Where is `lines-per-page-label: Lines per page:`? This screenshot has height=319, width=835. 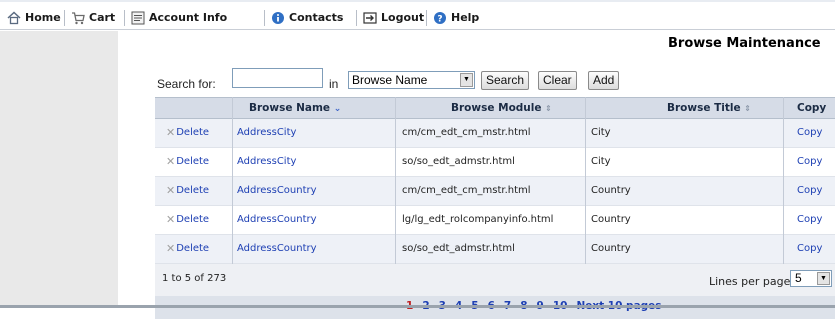
lines-per-page-label: Lines per page: is located at coordinates (752, 281).